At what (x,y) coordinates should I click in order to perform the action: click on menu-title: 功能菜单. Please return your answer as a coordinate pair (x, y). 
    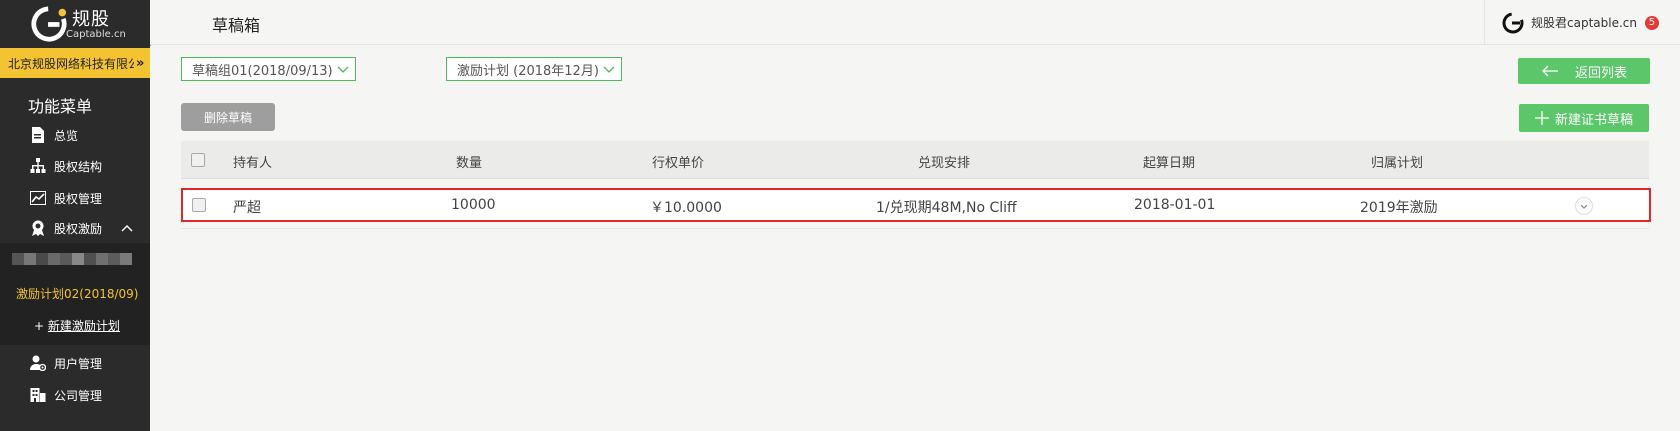
    Looking at the image, I should click on (60, 106).